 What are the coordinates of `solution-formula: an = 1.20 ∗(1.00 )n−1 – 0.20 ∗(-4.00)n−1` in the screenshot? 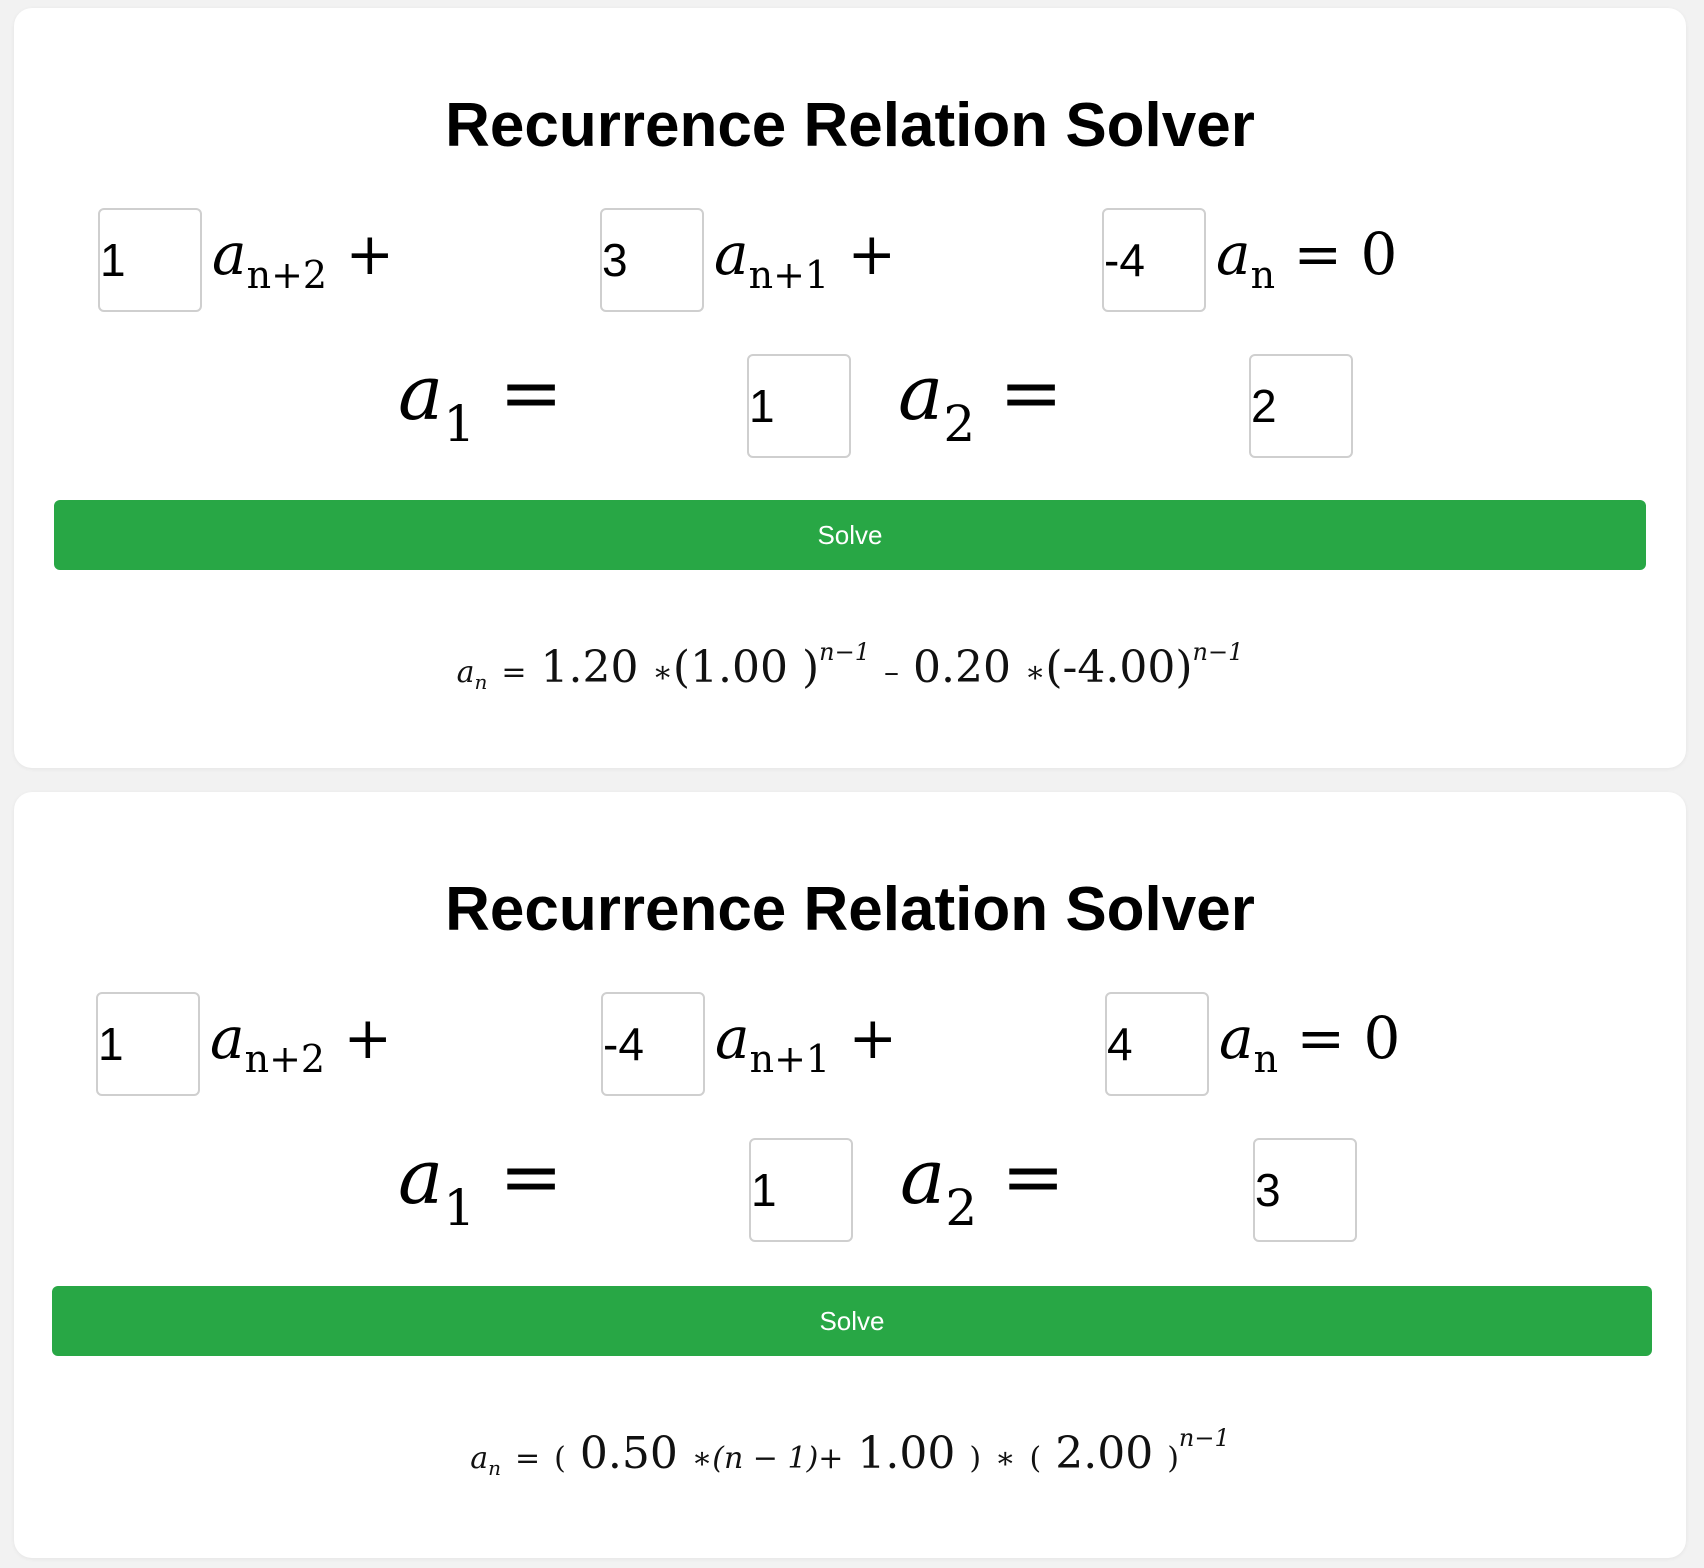 It's located at (850, 666).